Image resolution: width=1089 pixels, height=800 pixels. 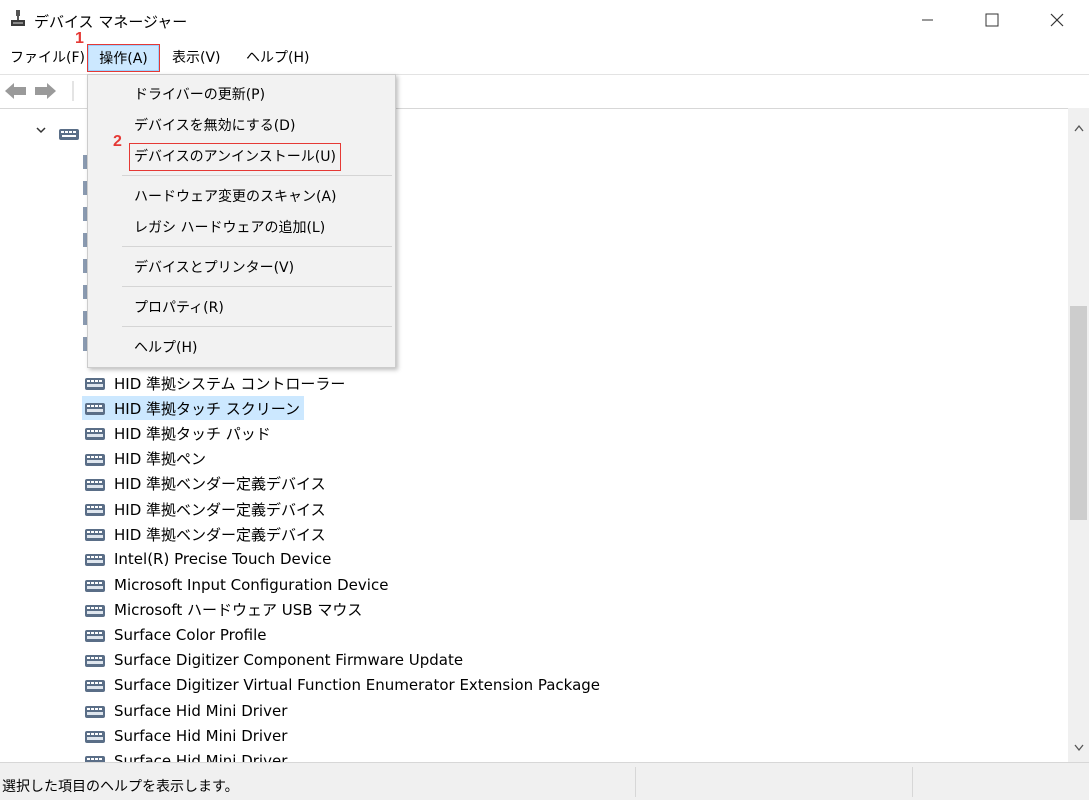 I want to click on forward-button, so click(x=45, y=91).